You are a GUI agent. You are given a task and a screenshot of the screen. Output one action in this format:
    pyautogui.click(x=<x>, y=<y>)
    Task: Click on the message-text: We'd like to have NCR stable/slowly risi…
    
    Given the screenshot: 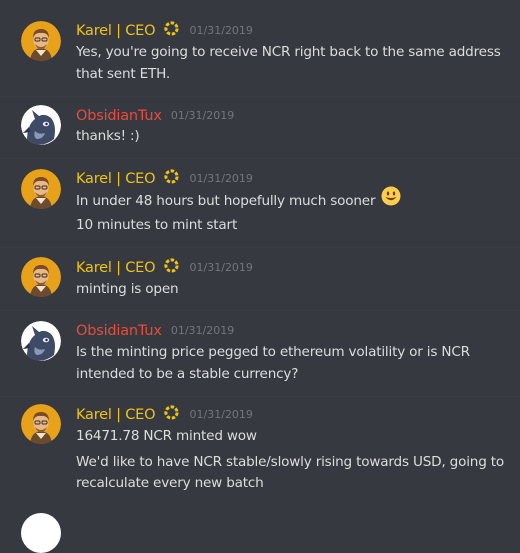 What is the action you would take?
    pyautogui.click(x=290, y=462)
    